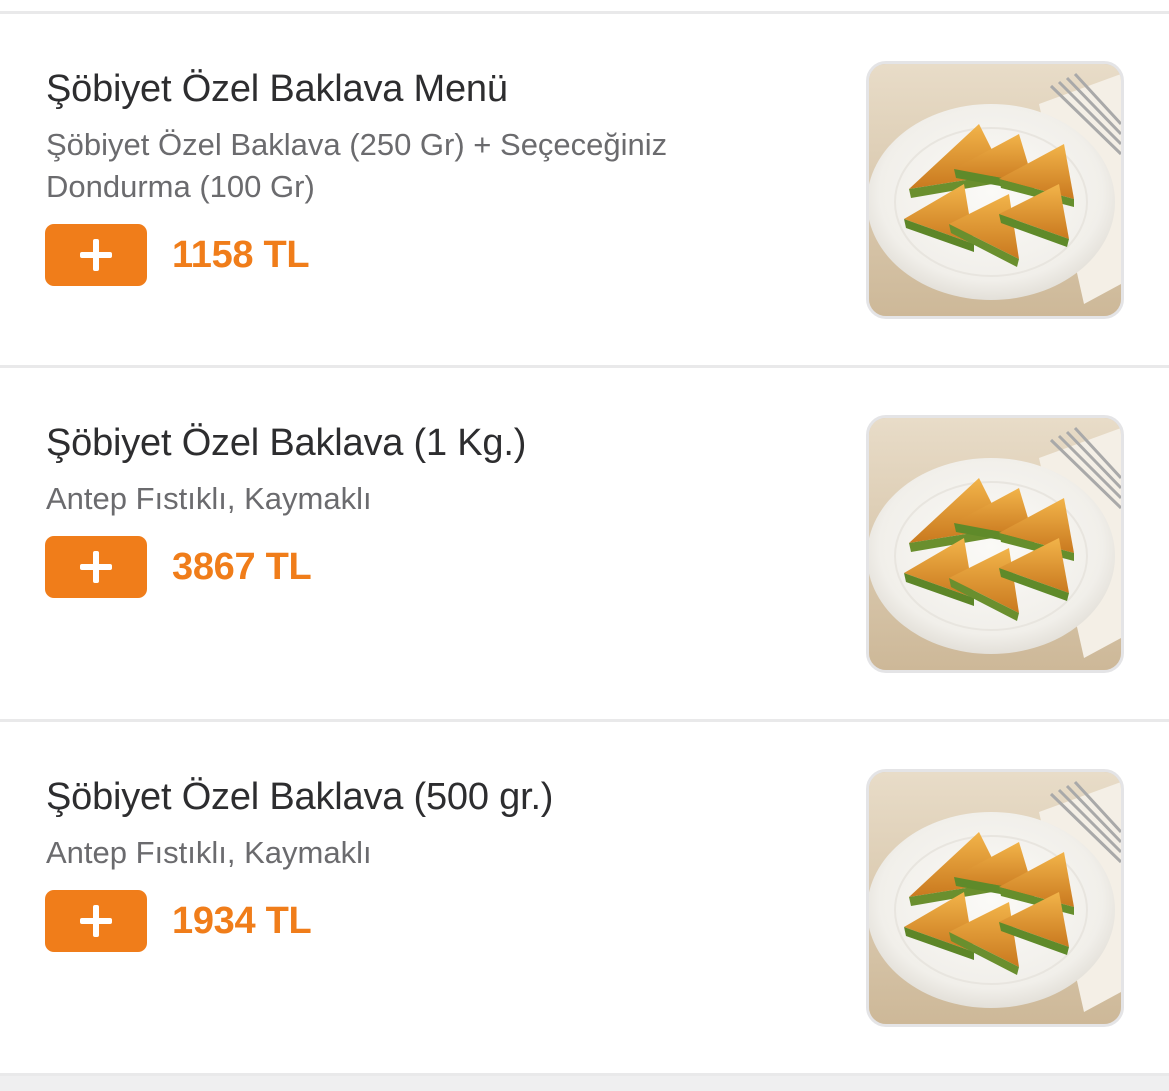 This screenshot has width=1169, height=1091. What do you see at coordinates (241, 255) in the screenshot?
I see `item-price: 1158 TL` at bounding box center [241, 255].